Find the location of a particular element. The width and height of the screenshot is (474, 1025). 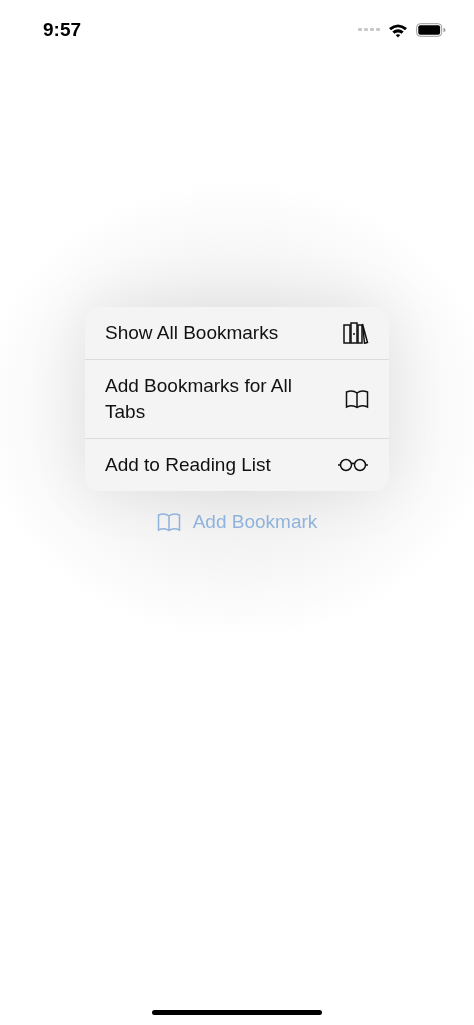

signal-icon is located at coordinates (369, 30).